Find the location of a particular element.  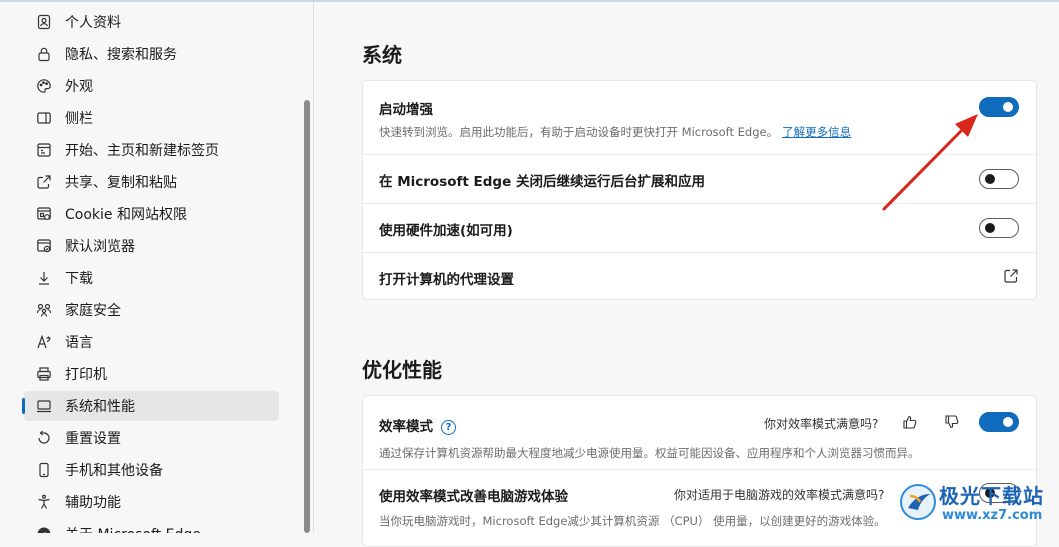

sidebar-item-cookies: Cookie 和网站权限 is located at coordinates (151, 214).